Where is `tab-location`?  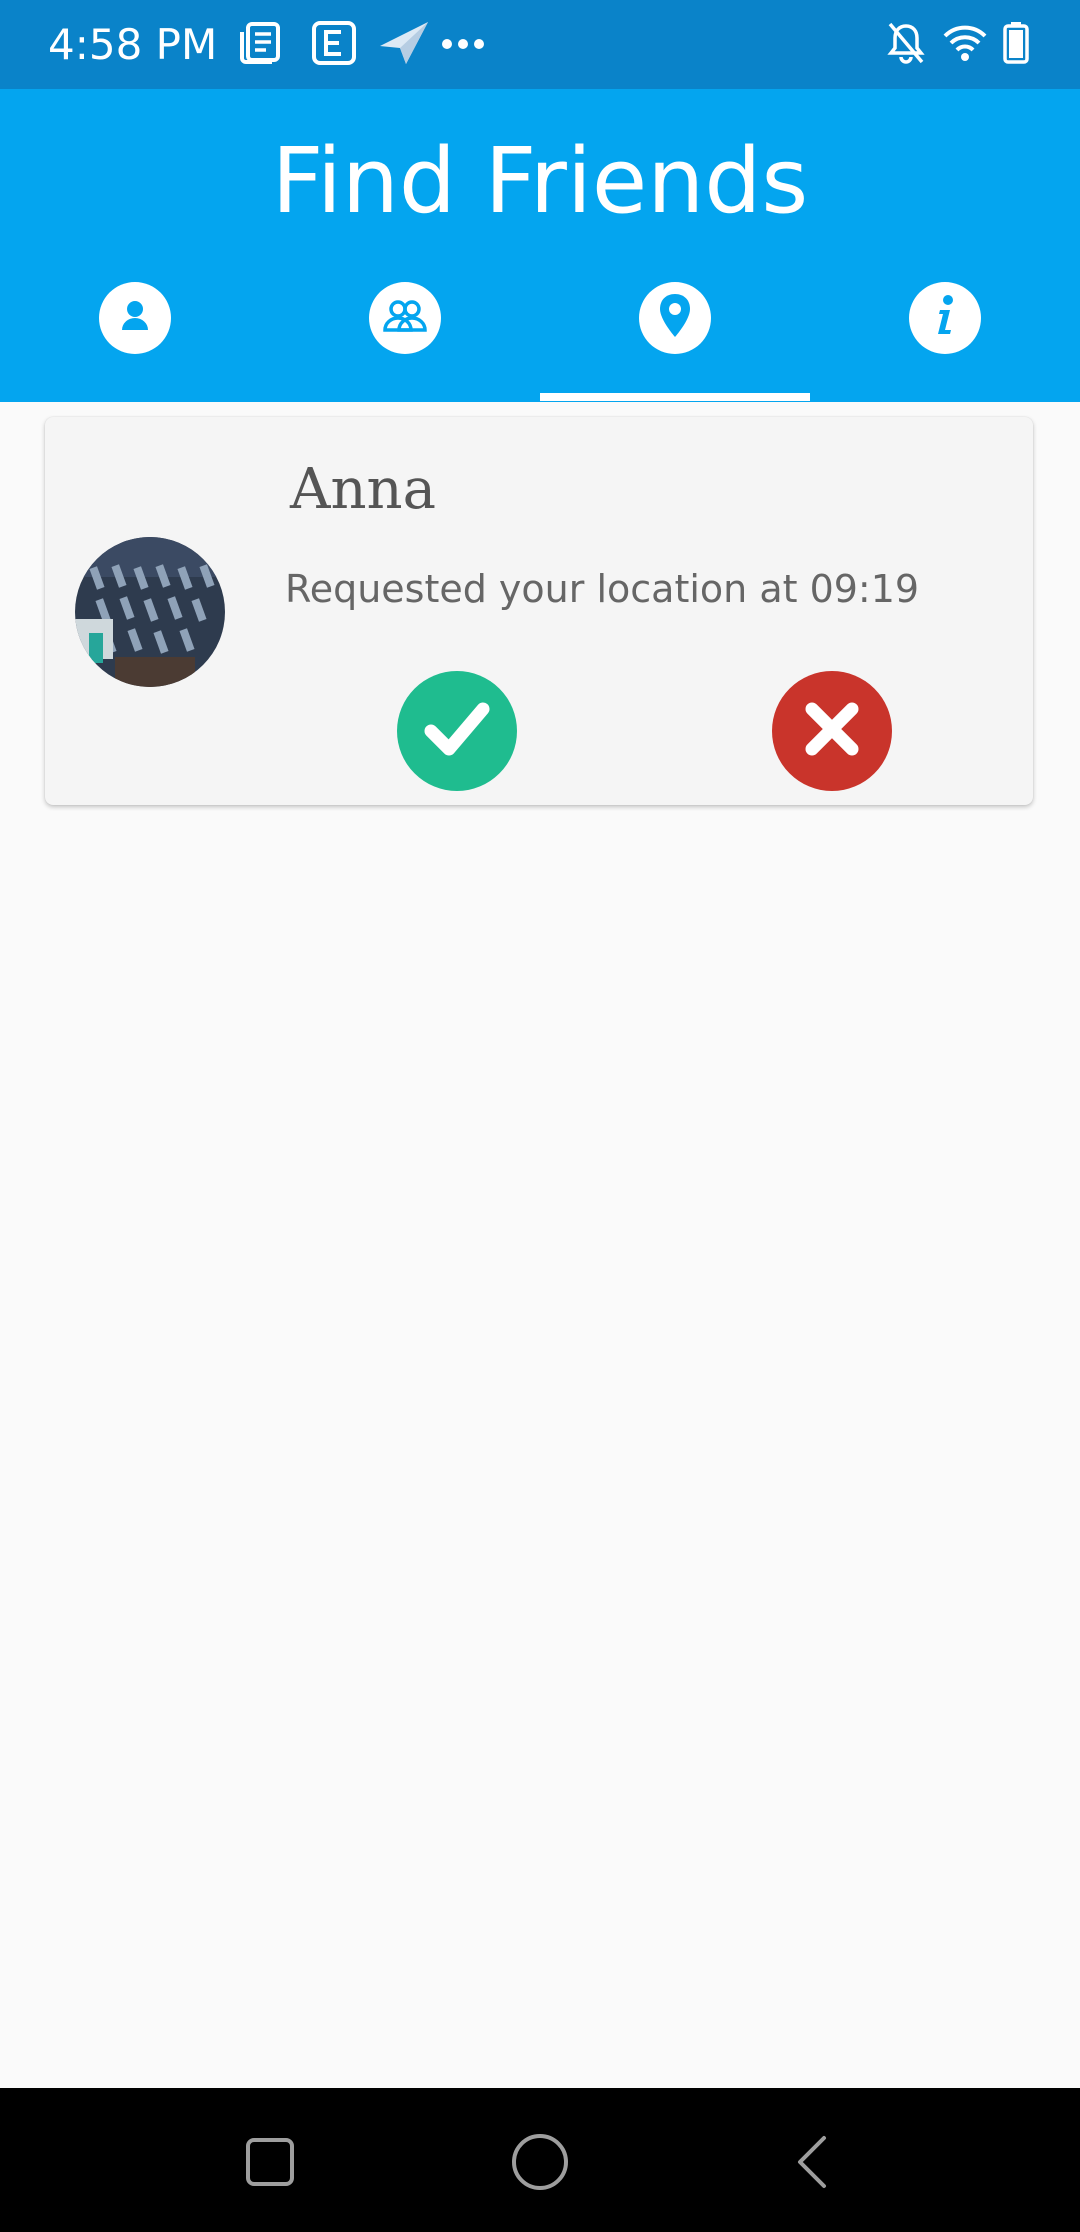 tab-location is located at coordinates (675, 337).